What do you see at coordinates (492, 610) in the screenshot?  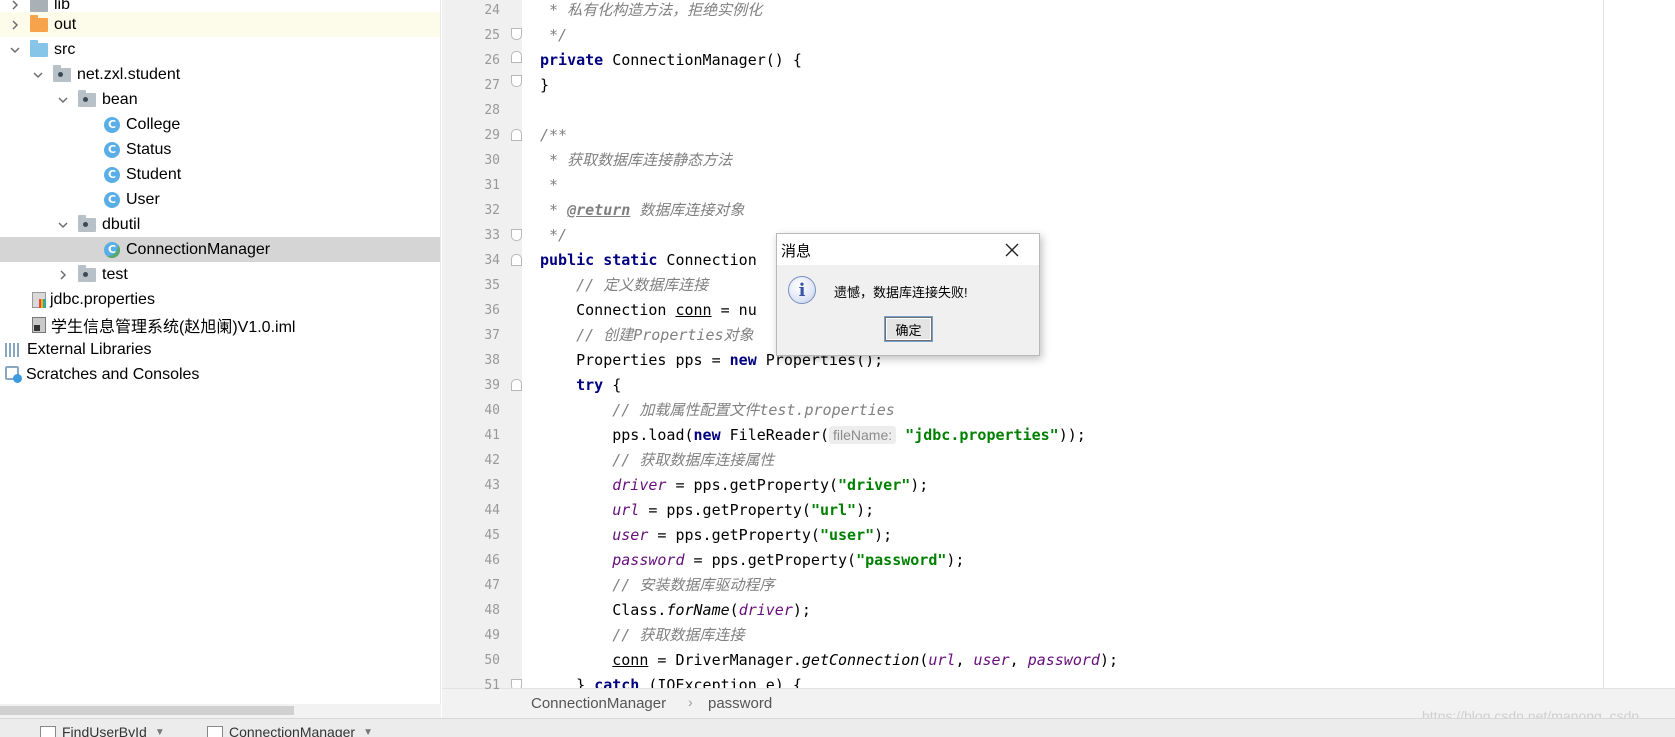 I see `line-number: 48` at bounding box center [492, 610].